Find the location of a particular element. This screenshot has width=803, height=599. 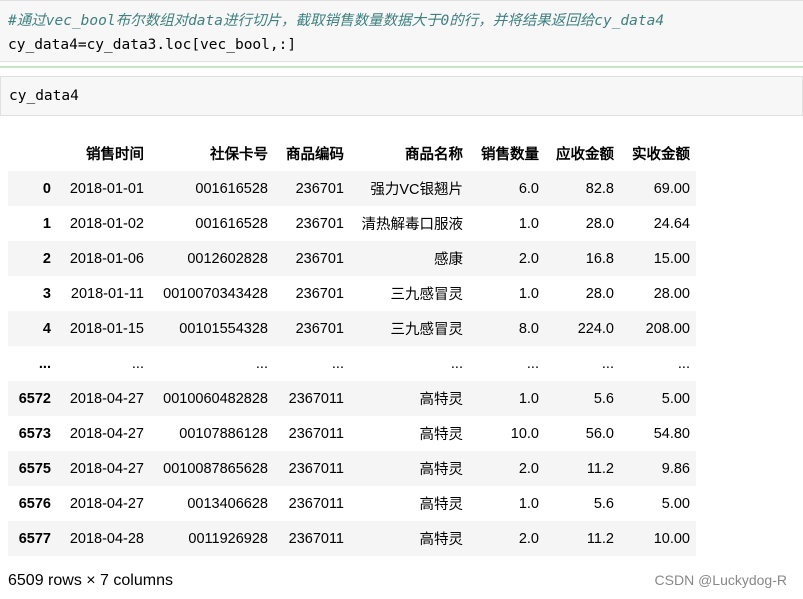

table-cell: 9.86 is located at coordinates (675, 468).